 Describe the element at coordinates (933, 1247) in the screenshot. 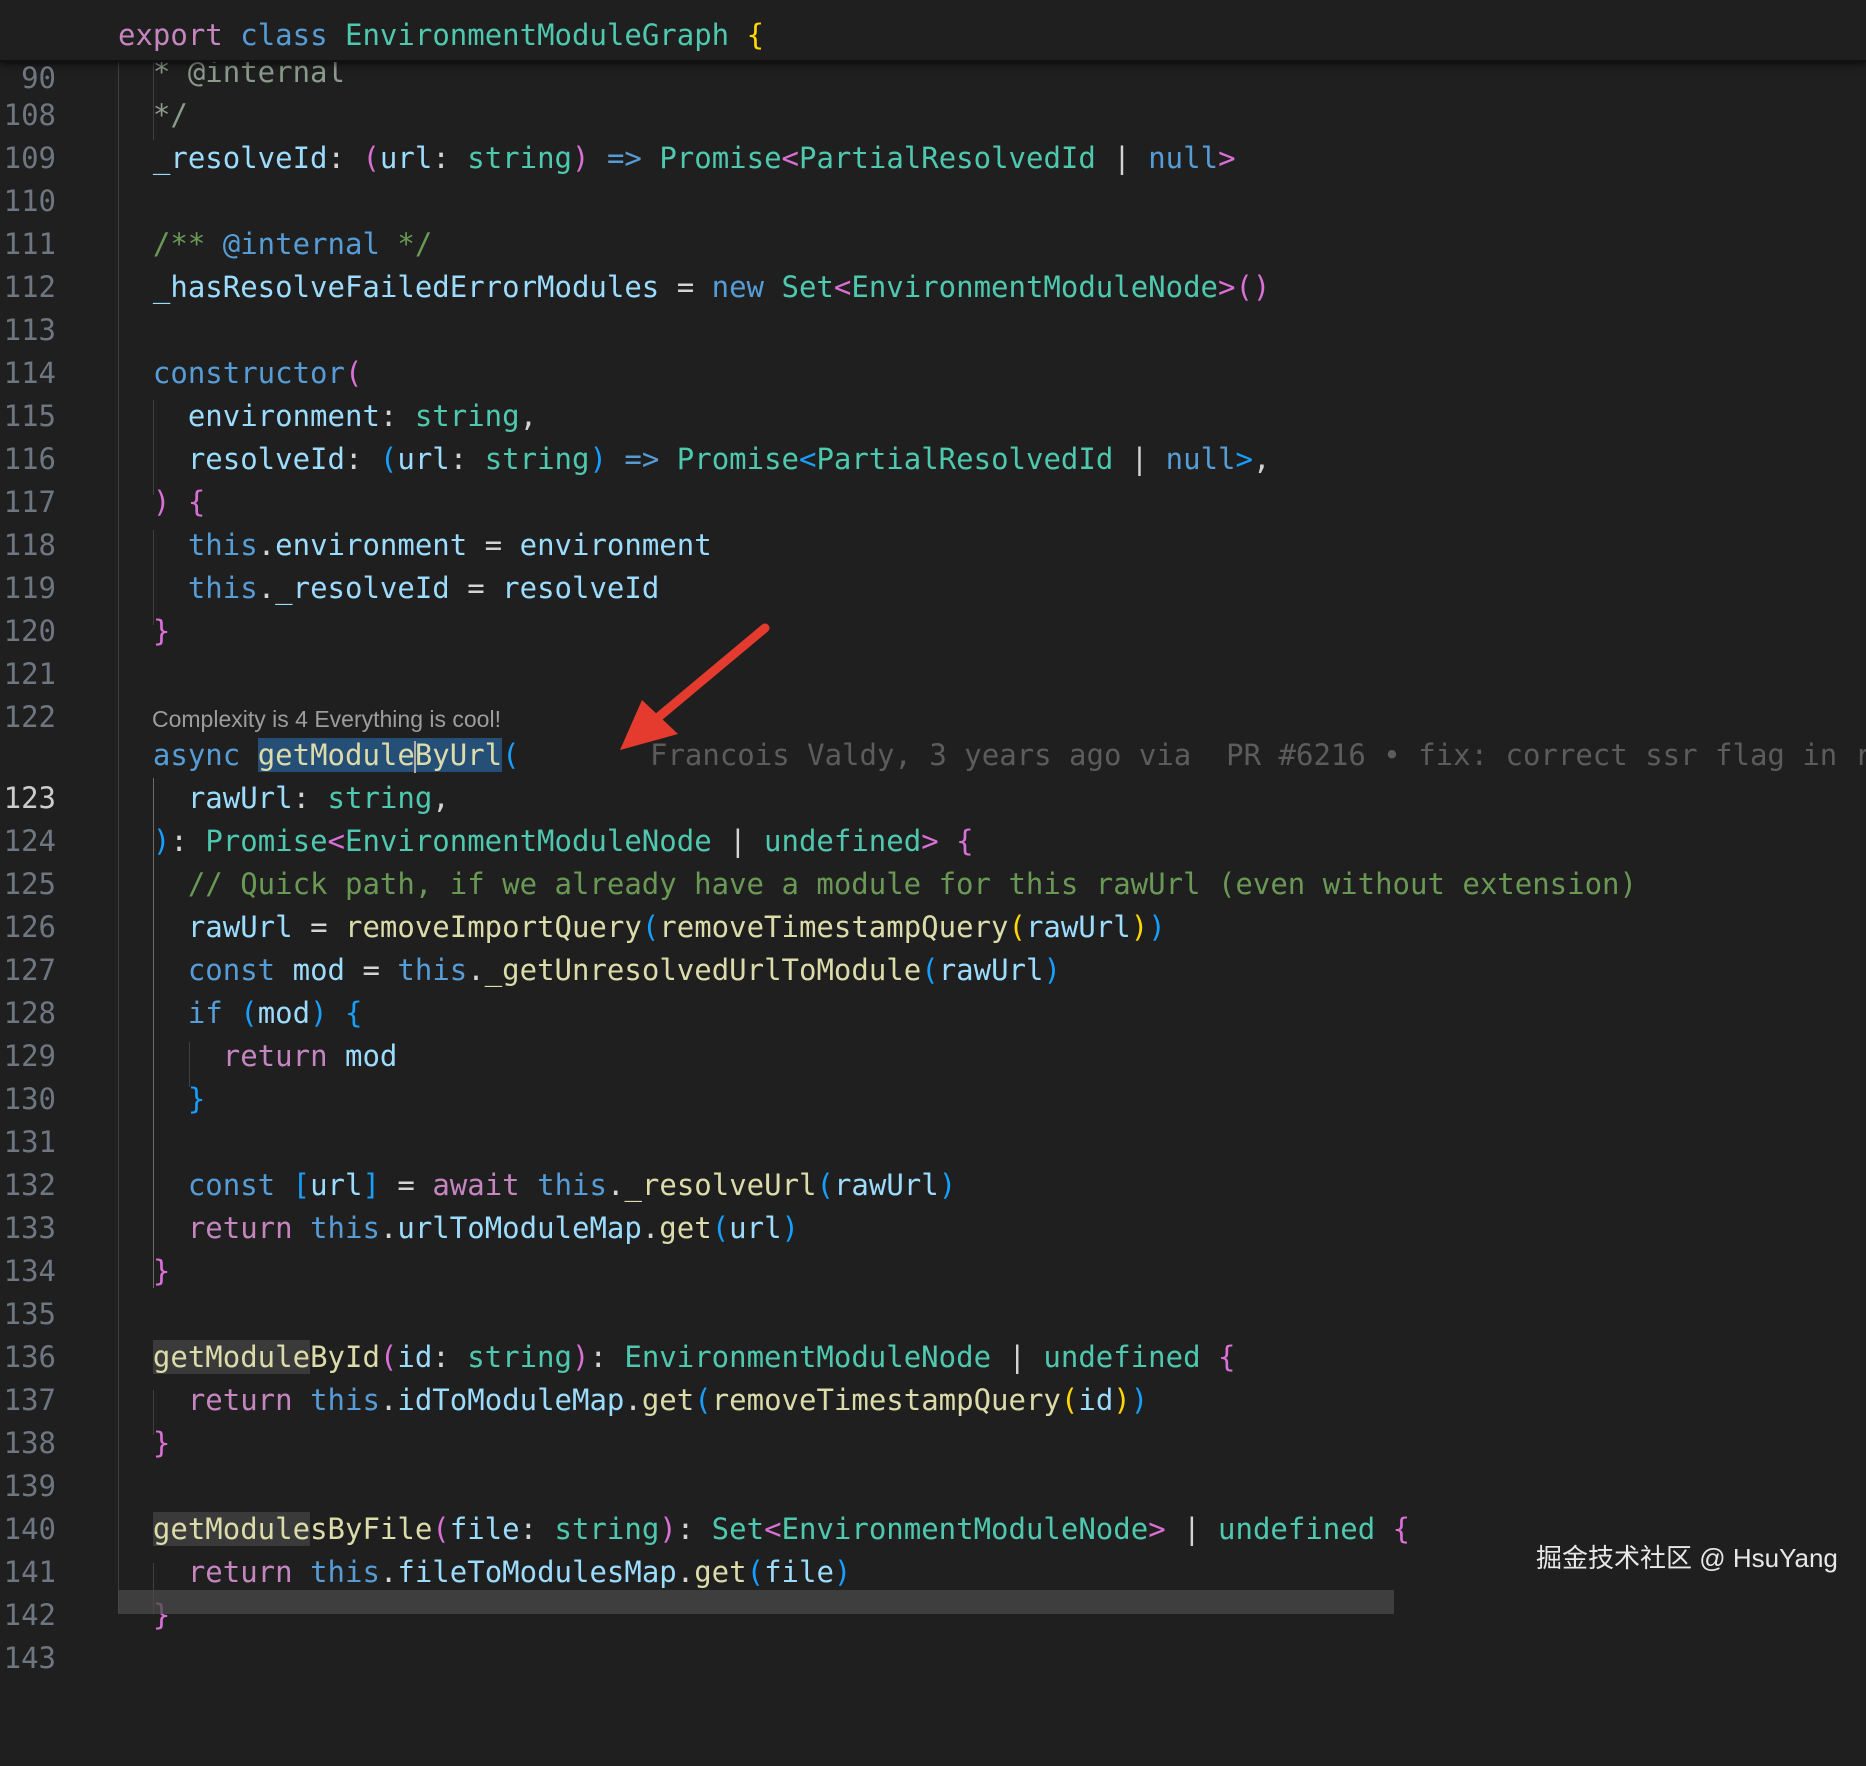

I see `code-line: 134 return this.urlToModuleMap.get(url)` at that location.